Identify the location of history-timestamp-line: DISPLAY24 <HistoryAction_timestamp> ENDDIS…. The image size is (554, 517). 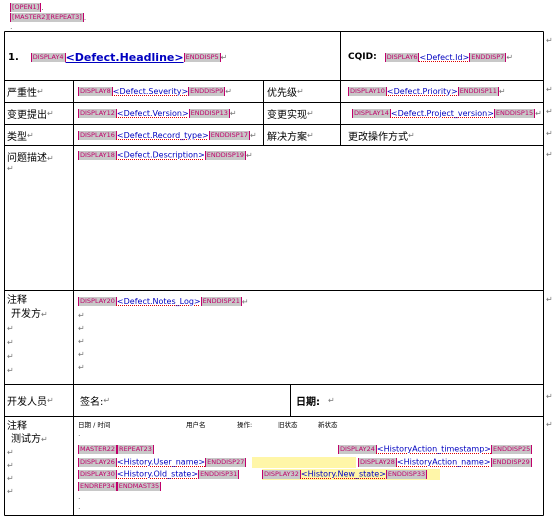
(435, 449).